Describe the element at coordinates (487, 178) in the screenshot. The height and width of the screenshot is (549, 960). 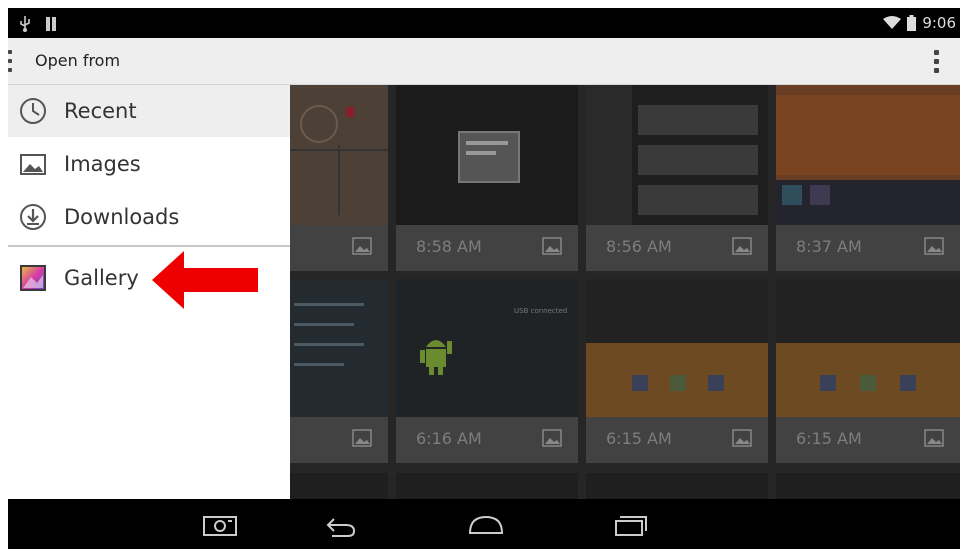
I see `file-tile: 8:58 AM` at that location.